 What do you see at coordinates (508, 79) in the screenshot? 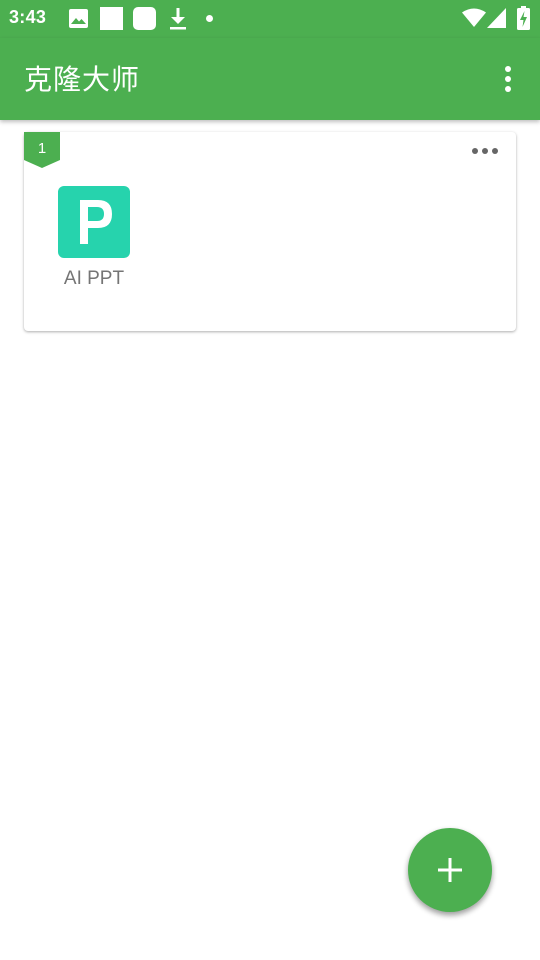
I see `more-vertical-icon` at bounding box center [508, 79].